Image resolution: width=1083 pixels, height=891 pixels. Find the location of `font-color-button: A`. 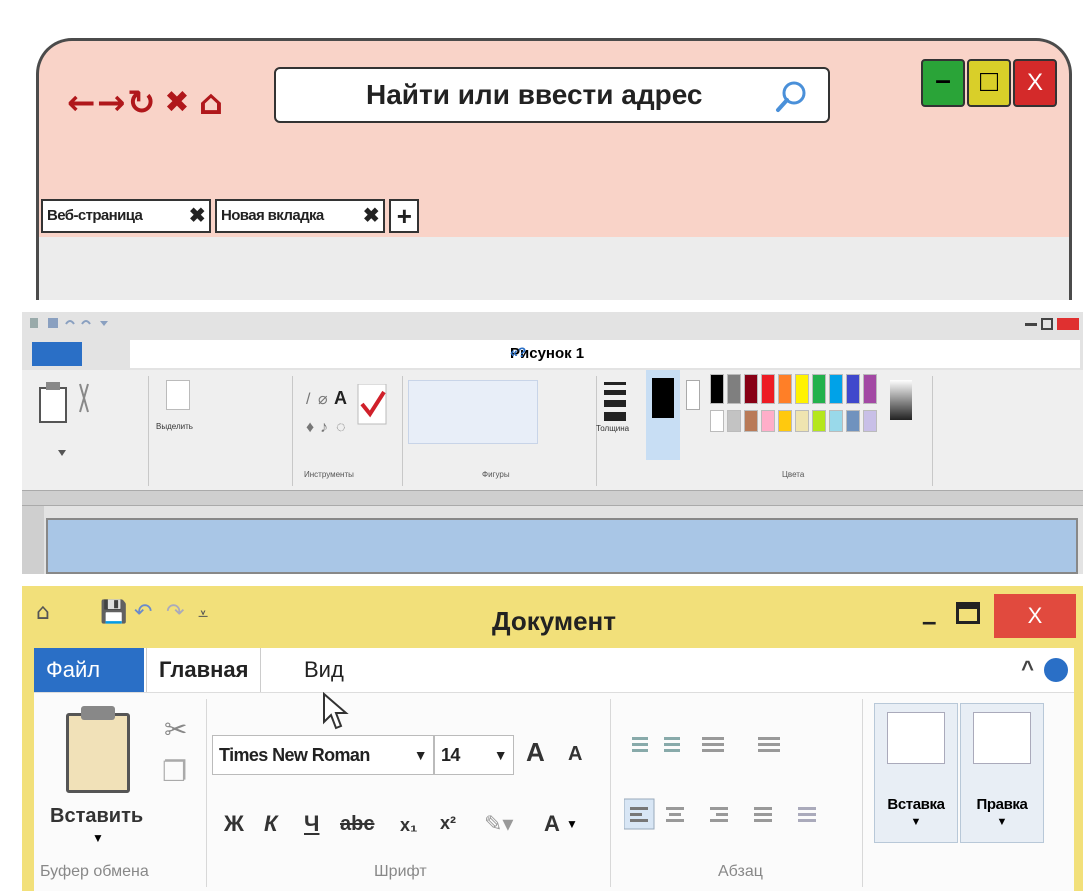

font-color-button: A is located at coordinates (552, 824).